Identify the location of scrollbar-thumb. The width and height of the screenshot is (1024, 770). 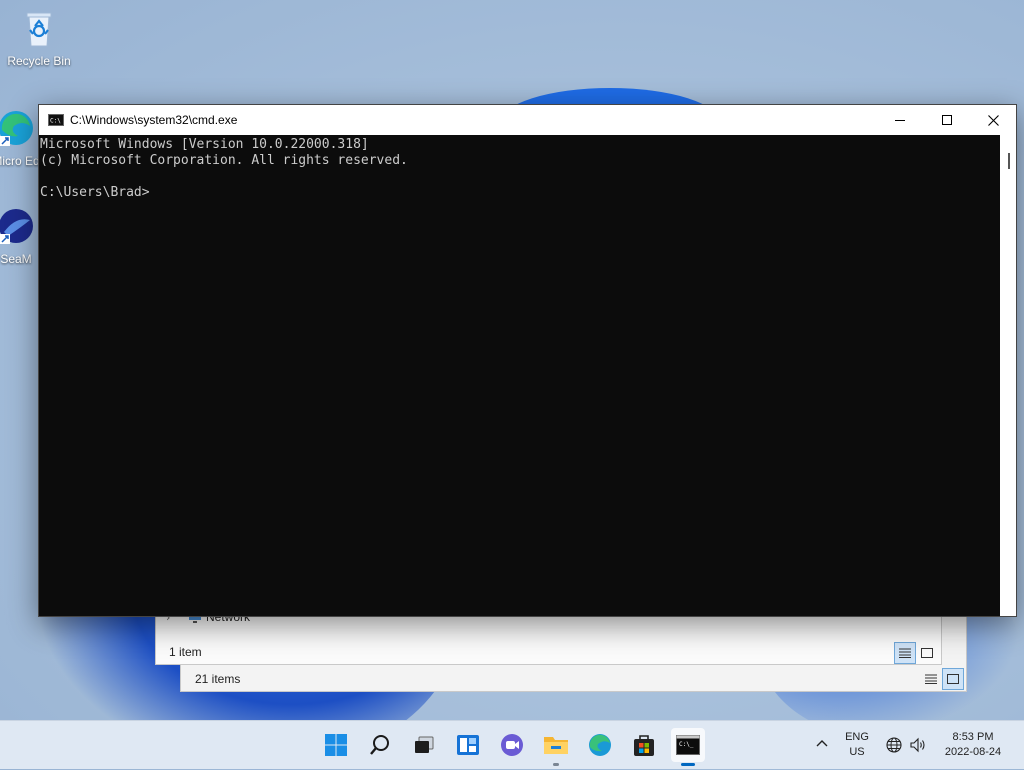
(1009, 161).